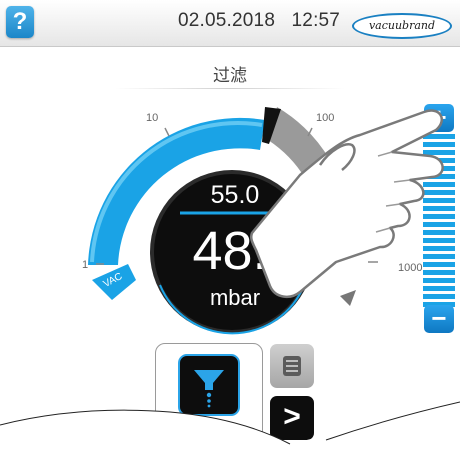 The width and height of the screenshot is (460, 450). What do you see at coordinates (230, 425) in the screenshot?
I see `page-curl-edge` at bounding box center [230, 425].